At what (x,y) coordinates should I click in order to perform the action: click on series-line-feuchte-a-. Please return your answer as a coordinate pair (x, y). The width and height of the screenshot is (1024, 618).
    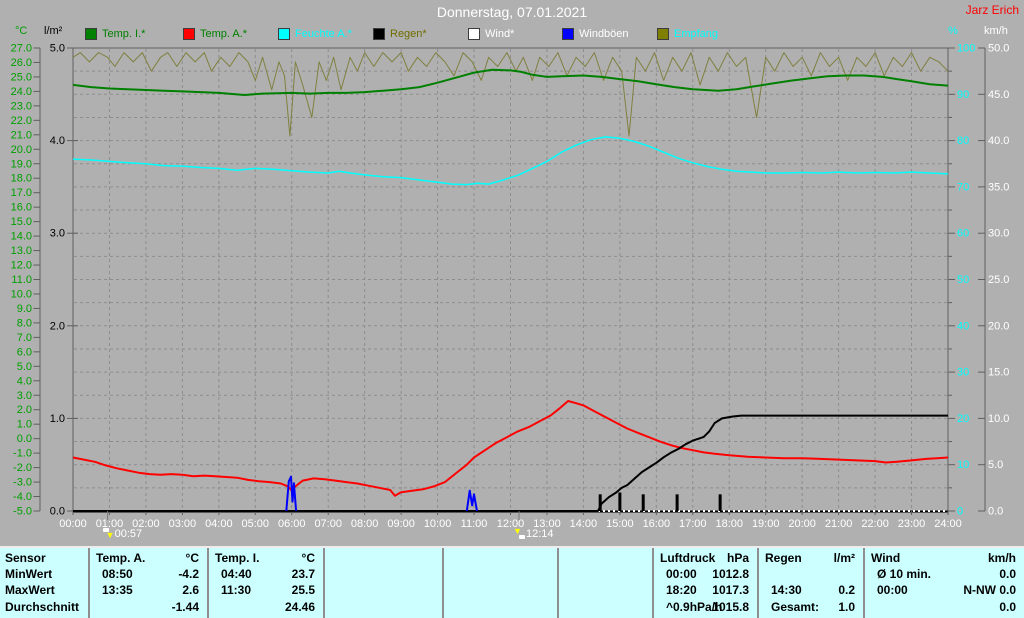
    Looking at the image, I should click on (510, 161).